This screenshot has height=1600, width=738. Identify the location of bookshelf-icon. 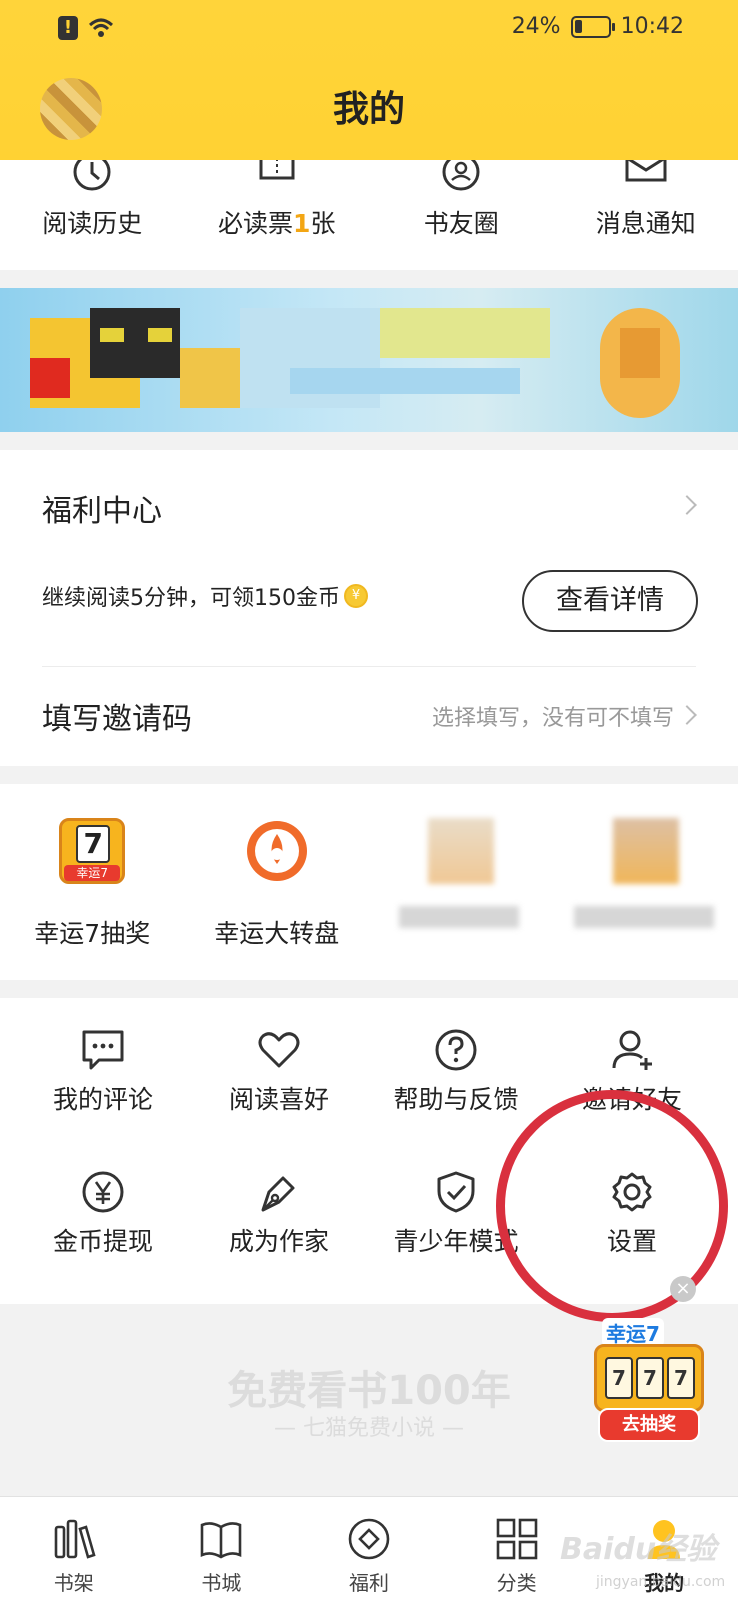
(75, 1539).